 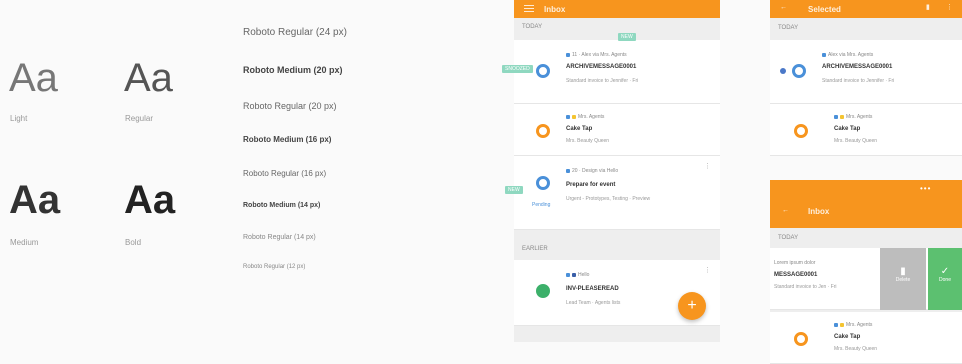 I want to click on specimen-glyph-light: Aa, so click(x=33, y=78).